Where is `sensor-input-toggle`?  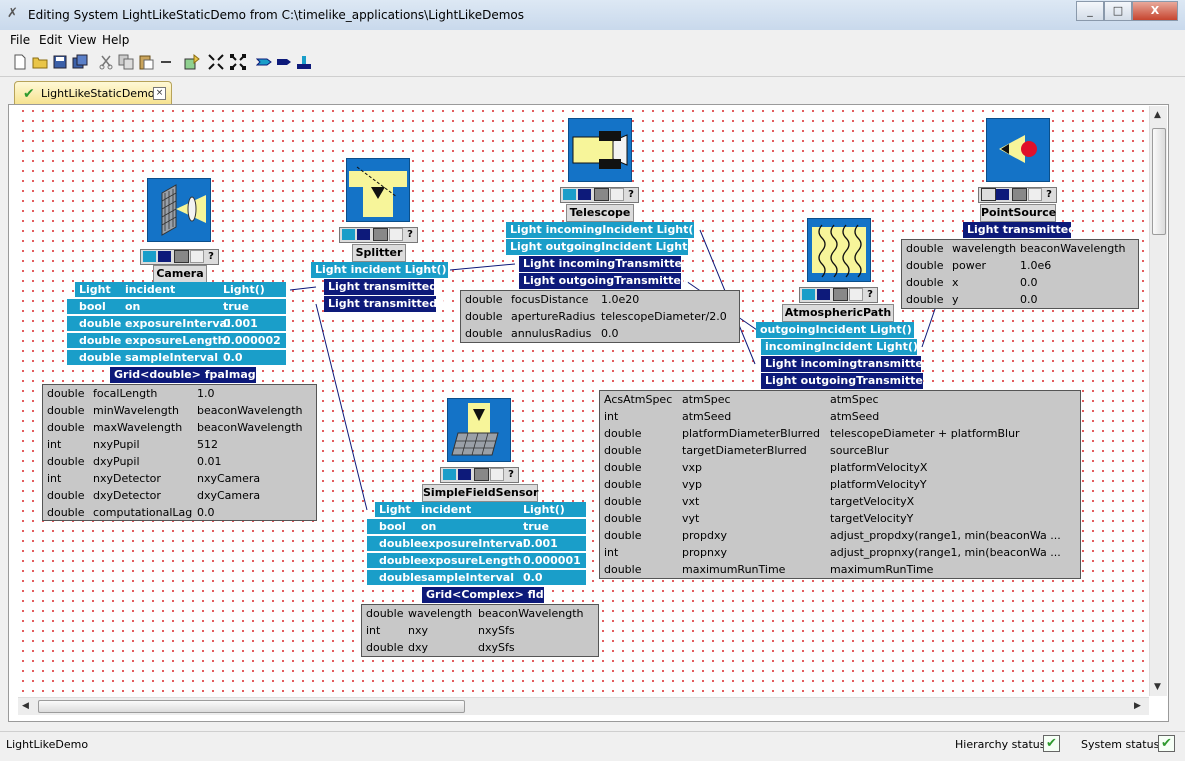 sensor-input-toggle is located at coordinates (449, 474).